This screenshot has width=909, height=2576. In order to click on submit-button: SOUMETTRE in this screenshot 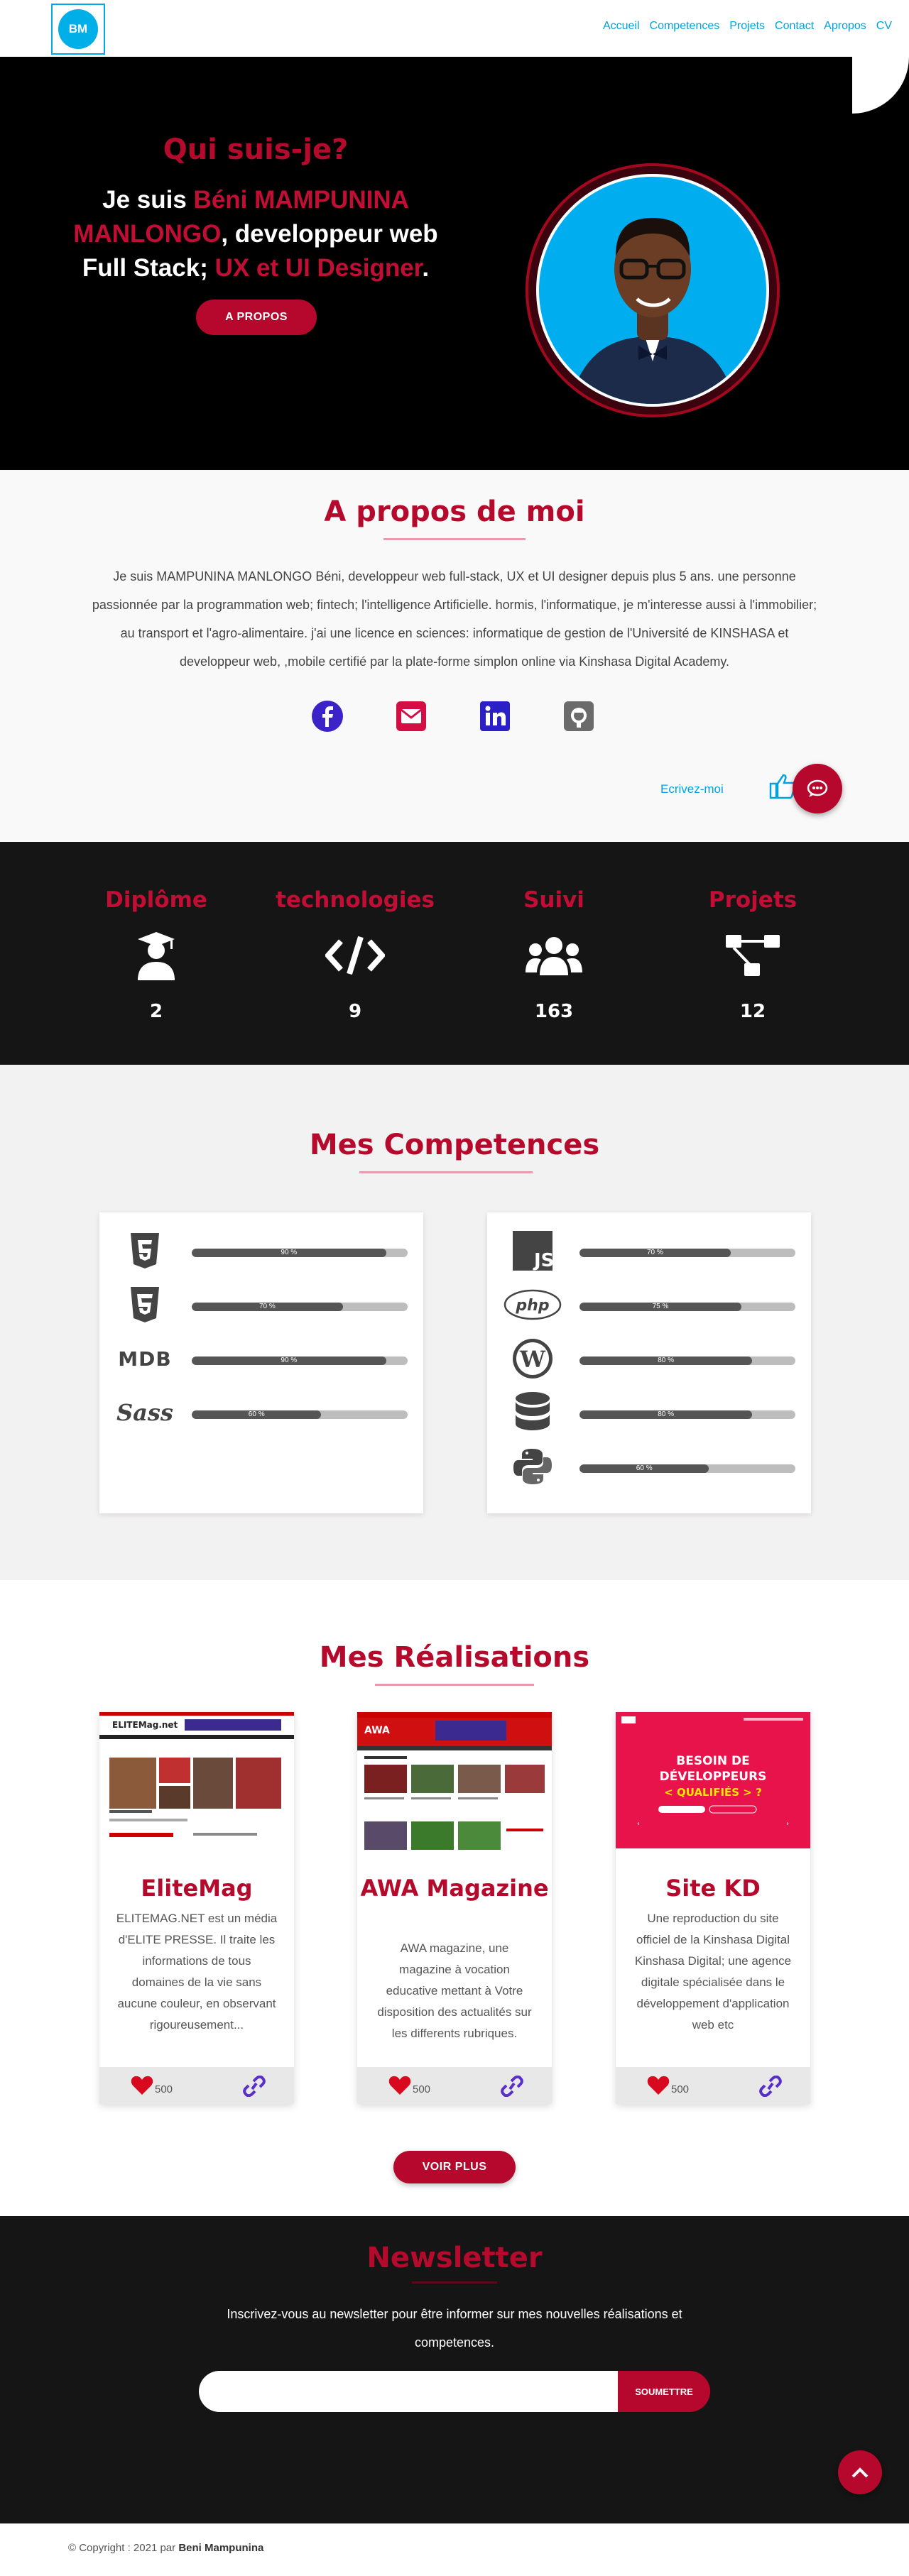, I will do `click(664, 2391)`.